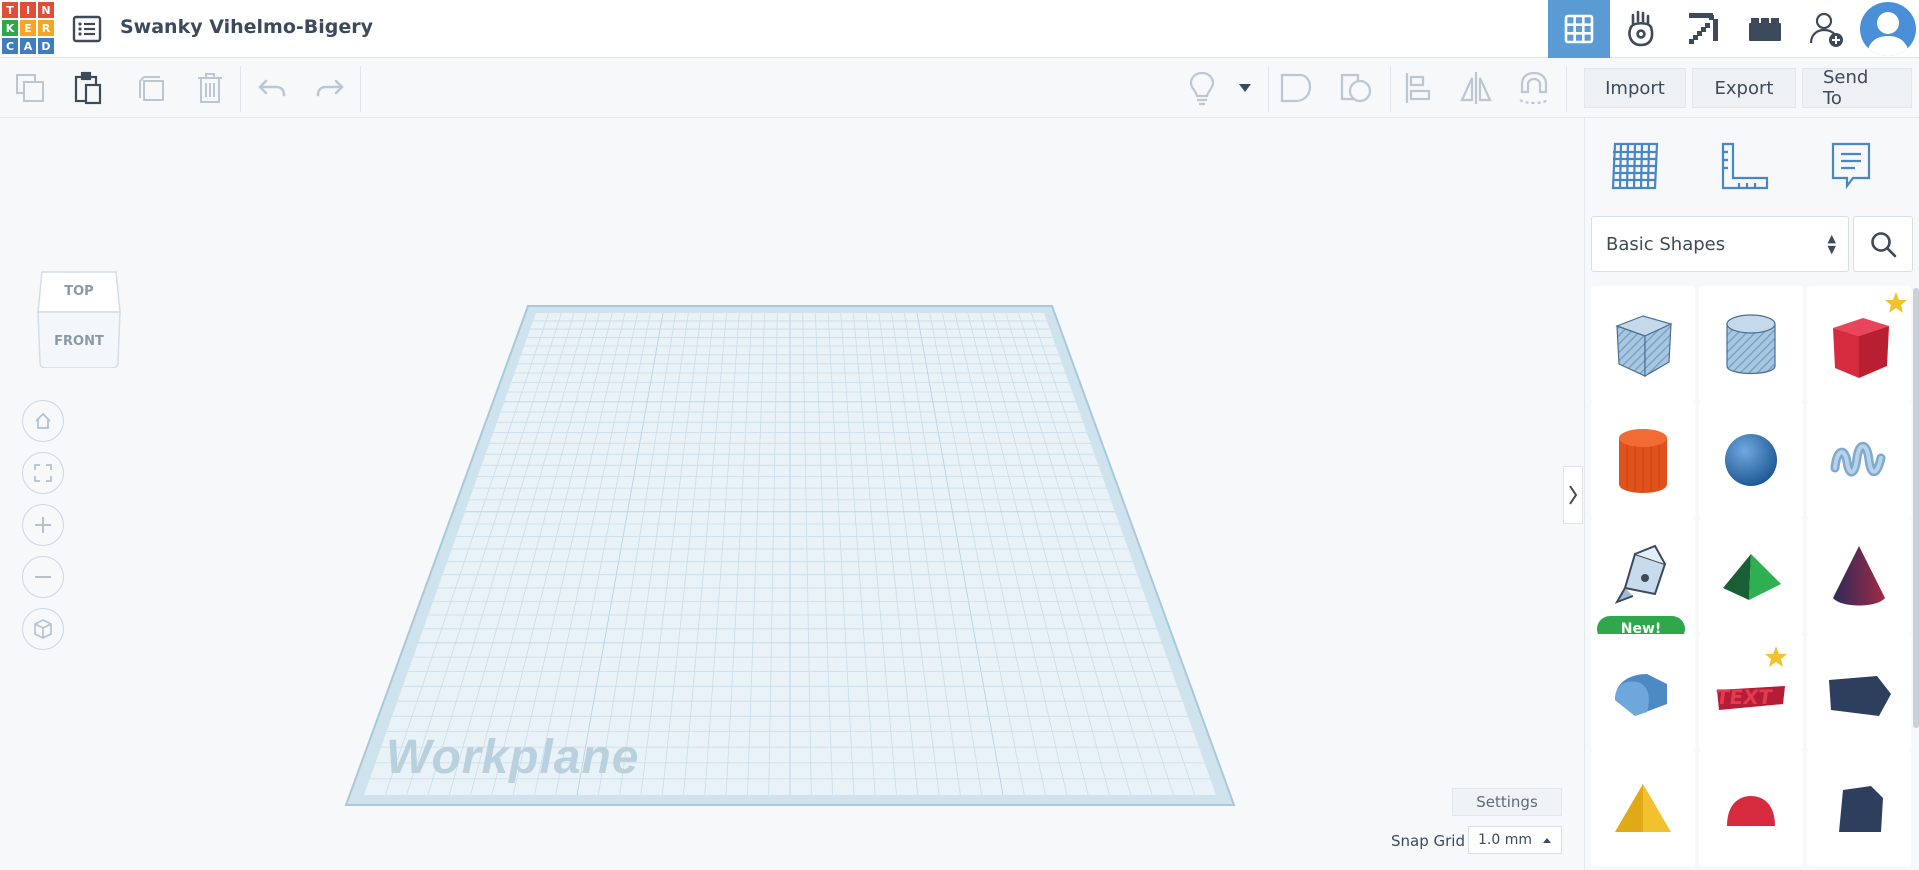 Image resolution: width=1919 pixels, height=870 pixels. What do you see at coordinates (46, 28) in the screenshot?
I see `logo-letter: R` at bounding box center [46, 28].